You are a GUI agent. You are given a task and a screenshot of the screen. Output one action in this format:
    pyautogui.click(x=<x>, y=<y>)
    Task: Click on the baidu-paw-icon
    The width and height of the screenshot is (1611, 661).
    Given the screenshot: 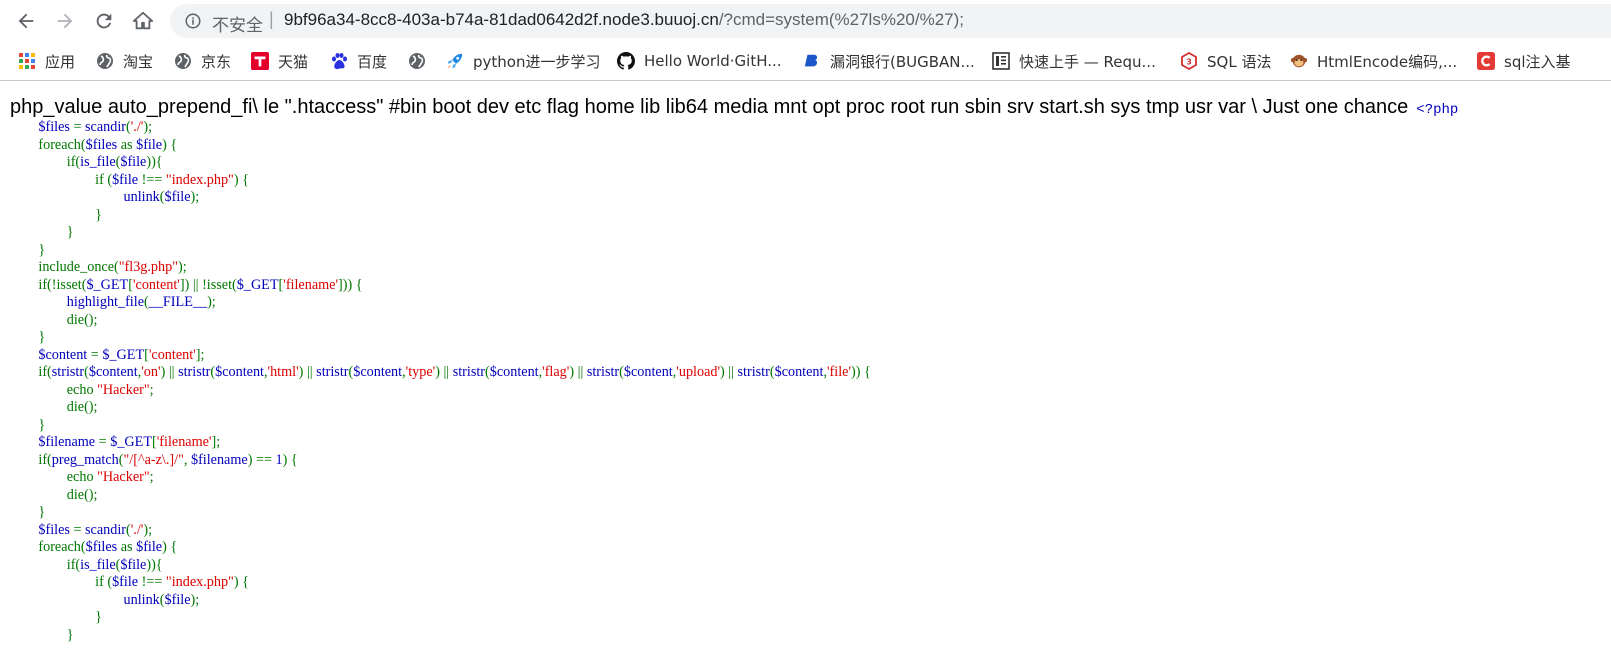 What is the action you would take?
    pyautogui.click(x=339, y=61)
    